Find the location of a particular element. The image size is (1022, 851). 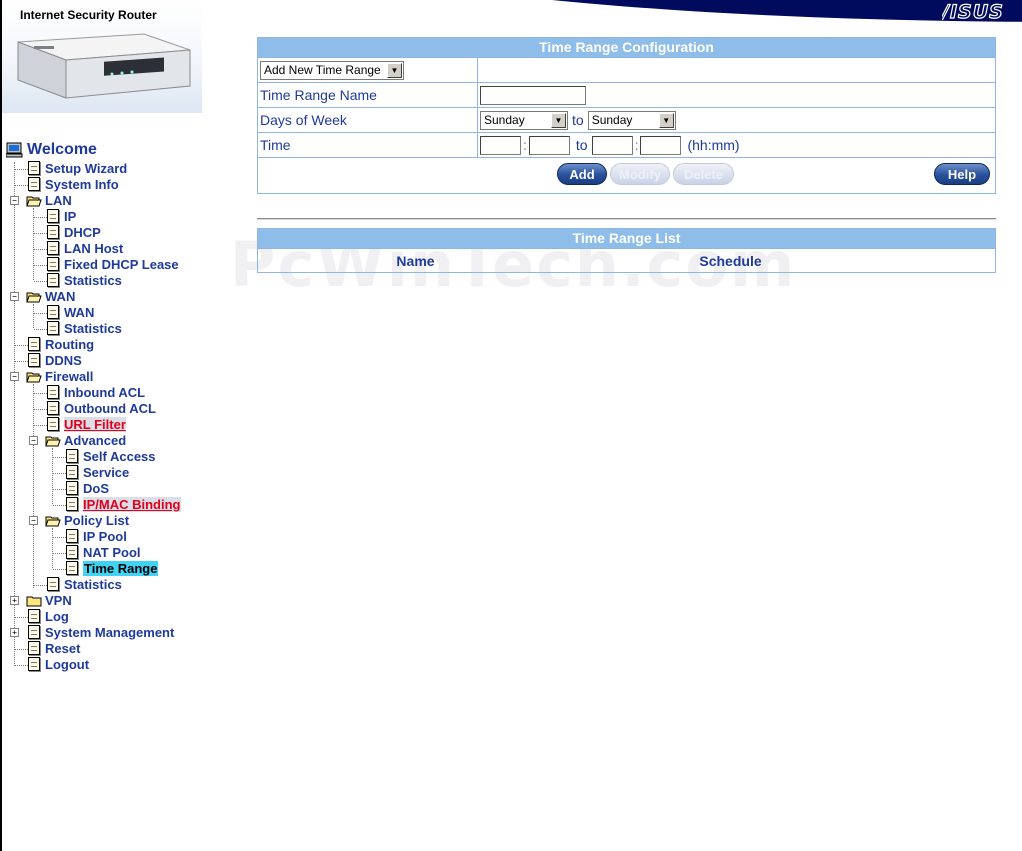

day-from-select: Sunday ▼ is located at coordinates (524, 120).